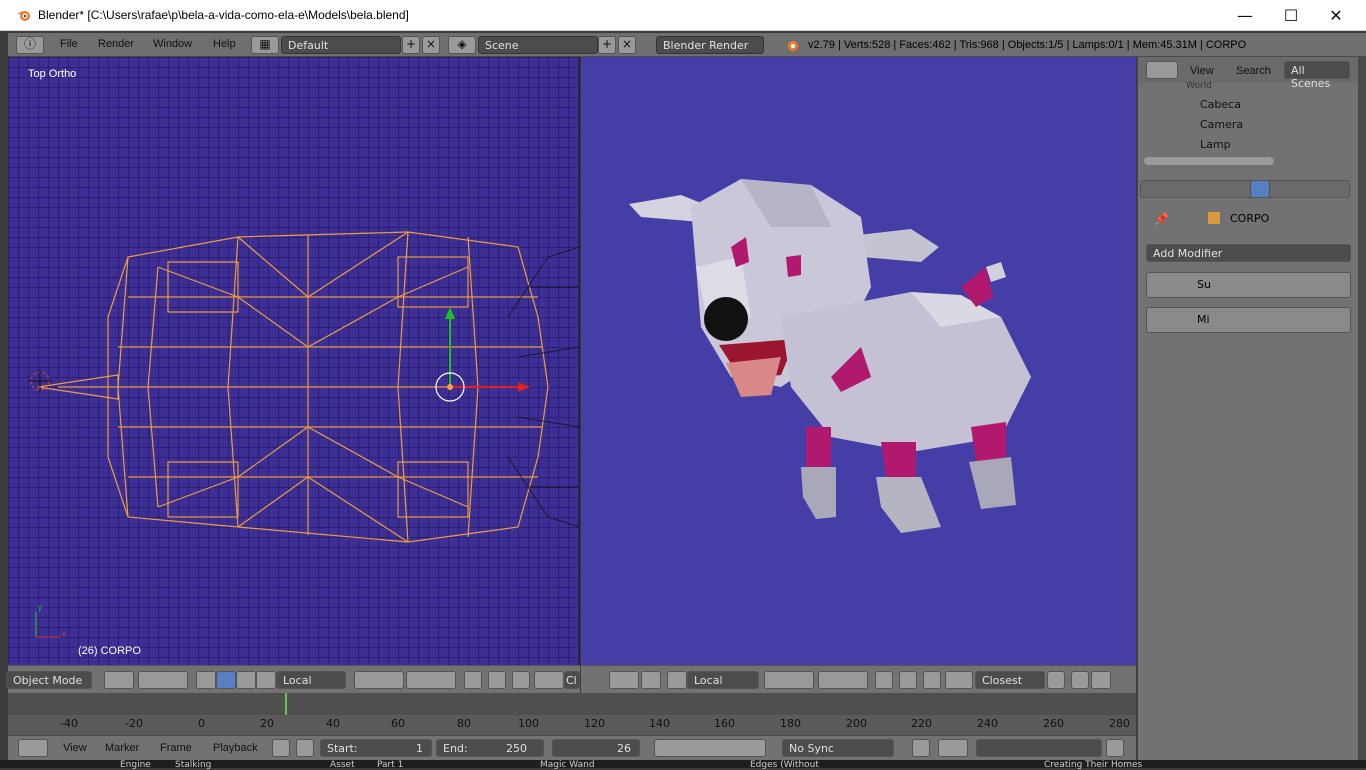 The width and height of the screenshot is (1366, 770). What do you see at coordinates (49, 680) in the screenshot?
I see `mode-select: Object Mode` at bounding box center [49, 680].